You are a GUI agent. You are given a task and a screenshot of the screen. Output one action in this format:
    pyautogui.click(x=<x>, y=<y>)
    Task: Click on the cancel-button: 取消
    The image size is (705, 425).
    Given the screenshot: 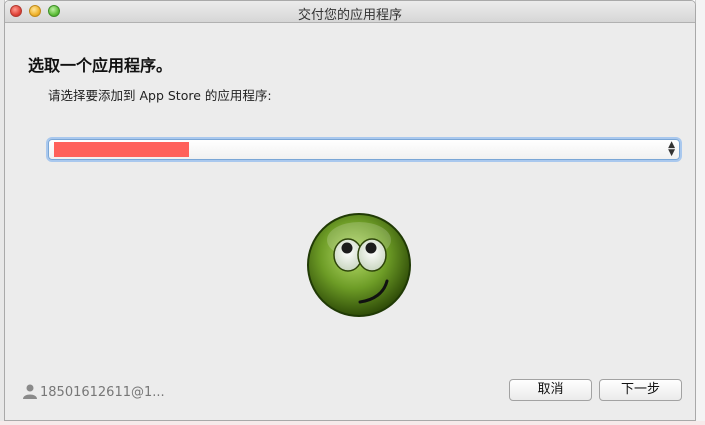 What is the action you would take?
    pyautogui.click(x=550, y=390)
    